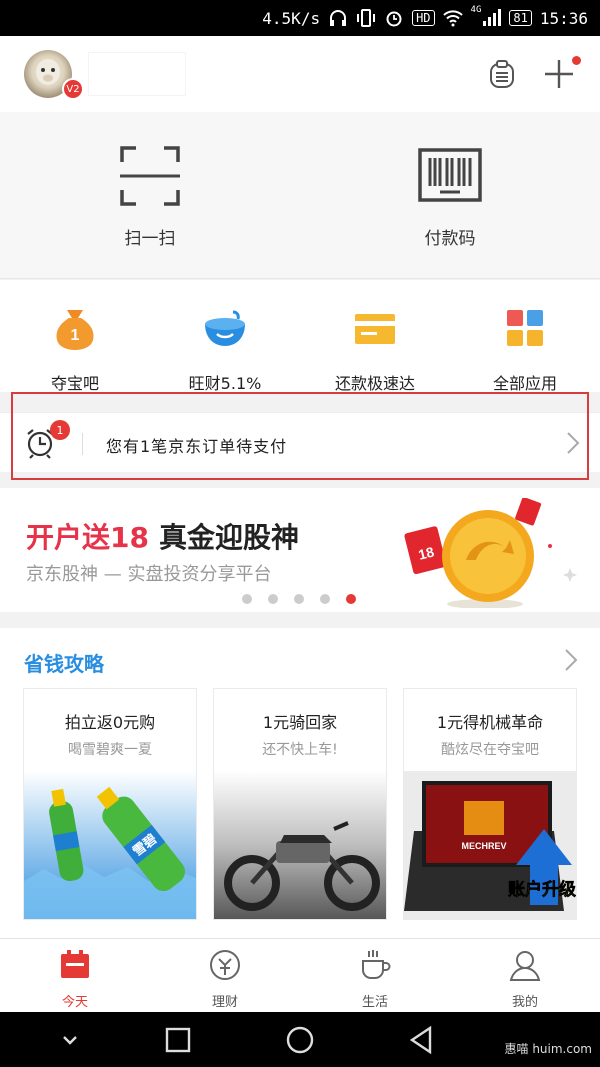 This screenshot has width=600, height=1067. I want to click on wealth-icon, so click(225, 965).